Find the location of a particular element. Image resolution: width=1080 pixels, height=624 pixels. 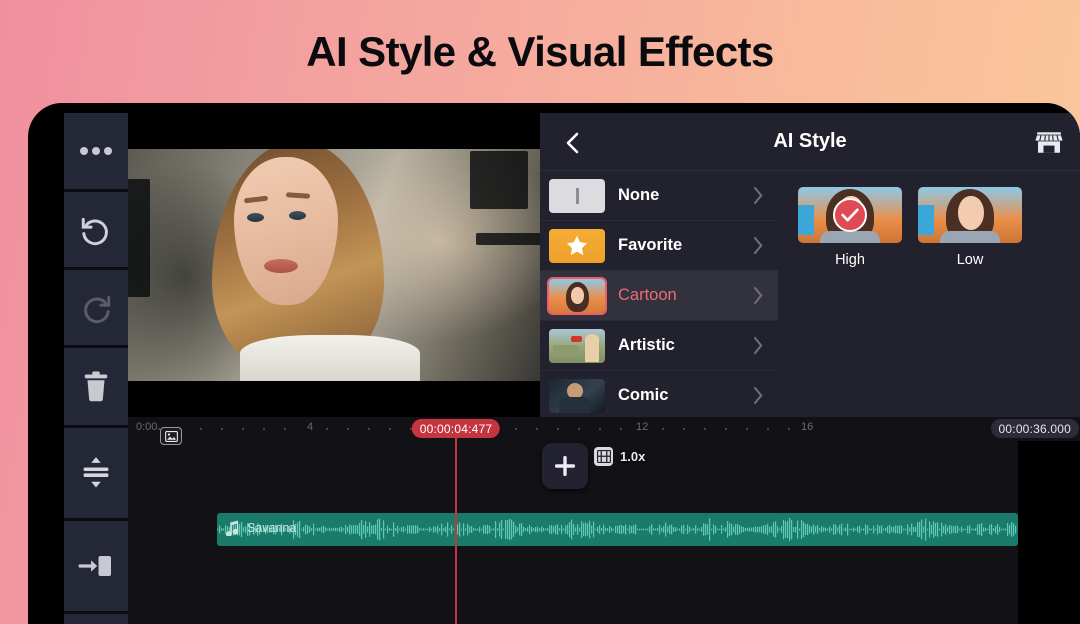

audio-waveform is located at coordinates (617, 529).